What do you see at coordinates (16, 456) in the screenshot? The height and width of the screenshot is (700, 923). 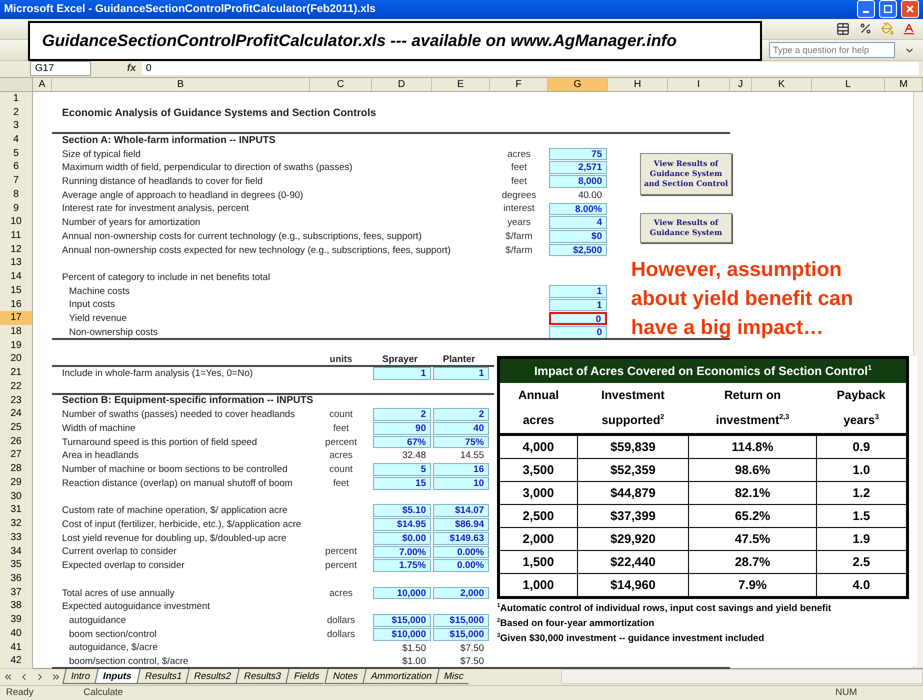 I see `row-header: 27` at bounding box center [16, 456].